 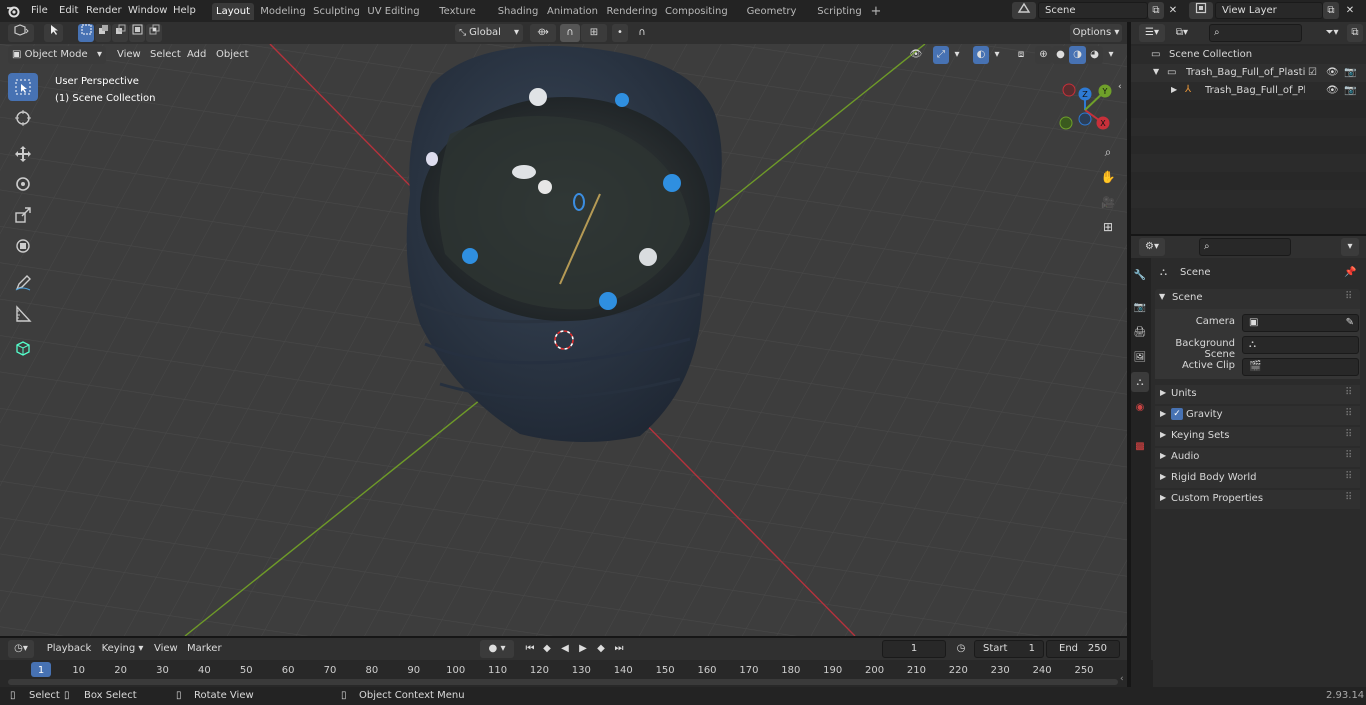 What do you see at coordinates (1312, 72) in the screenshot?
I see `exclude-checkbox-icon: ☑` at bounding box center [1312, 72].